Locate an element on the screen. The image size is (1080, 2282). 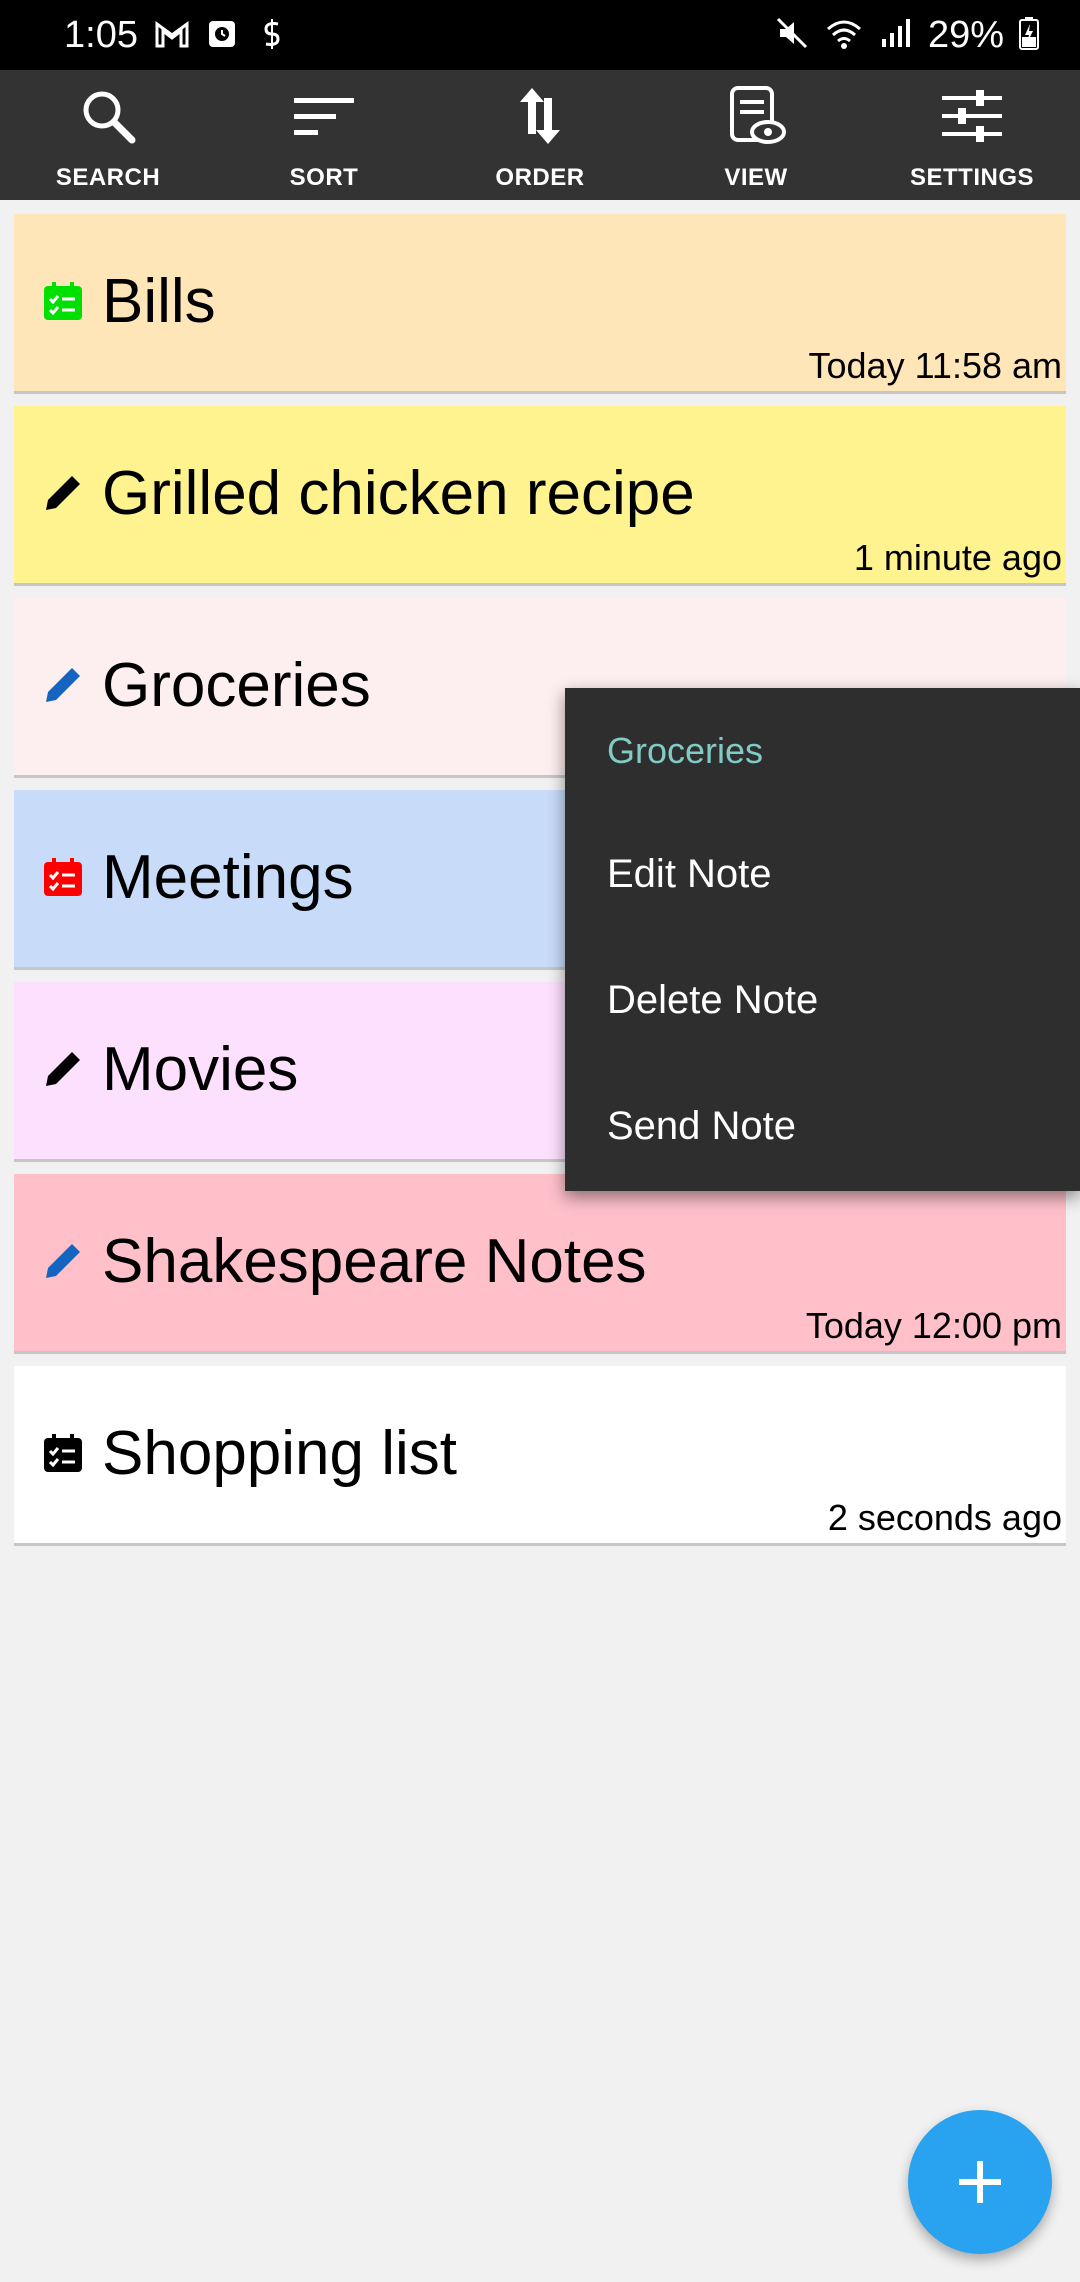
calendar-notification-icon is located at coordinates (222, 34).